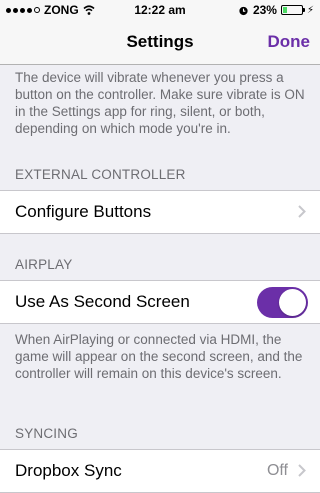 The height and width of the screenshot is (493, 320). What do you see at coordinates (292, 302) in the screenshot?
I see `toggle-knob` at bounding box center [292, 302].